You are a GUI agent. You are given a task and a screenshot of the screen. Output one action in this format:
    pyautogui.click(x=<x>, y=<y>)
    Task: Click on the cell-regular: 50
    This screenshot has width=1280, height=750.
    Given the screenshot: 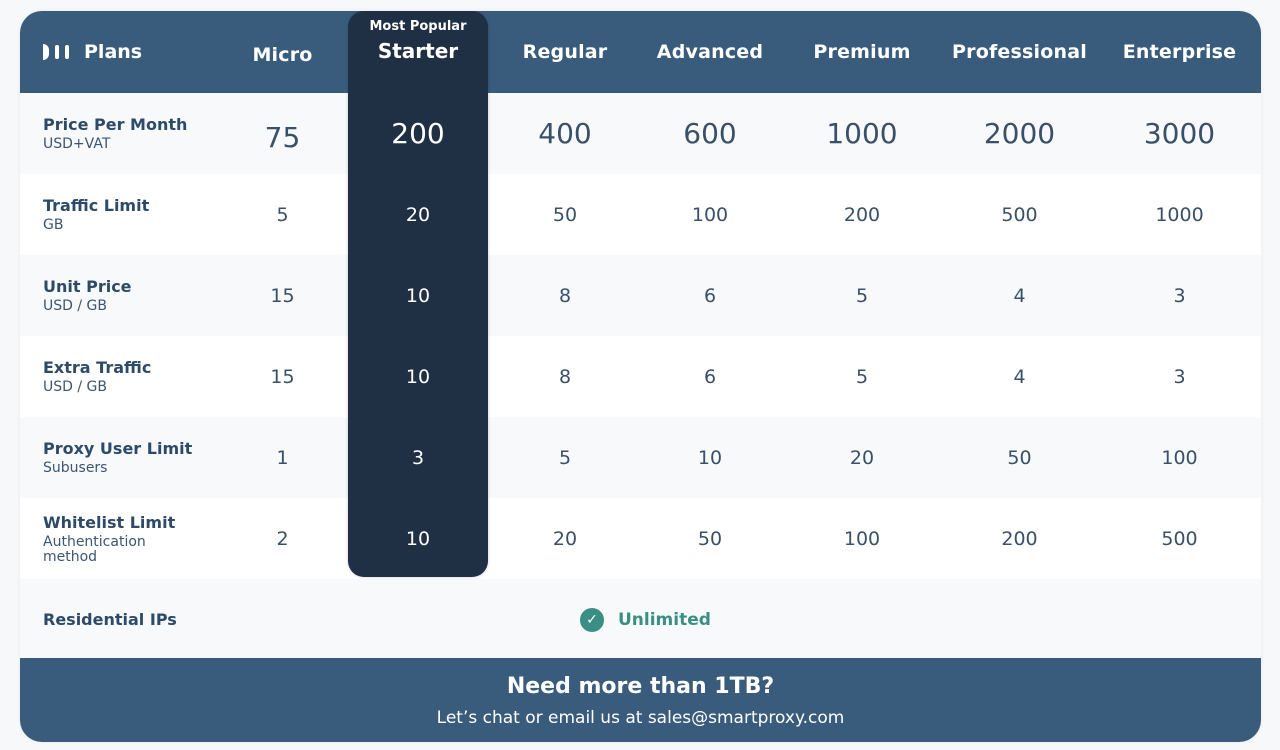 What is the action you would take?
    pyautogui.click(x=565, y=214)
    